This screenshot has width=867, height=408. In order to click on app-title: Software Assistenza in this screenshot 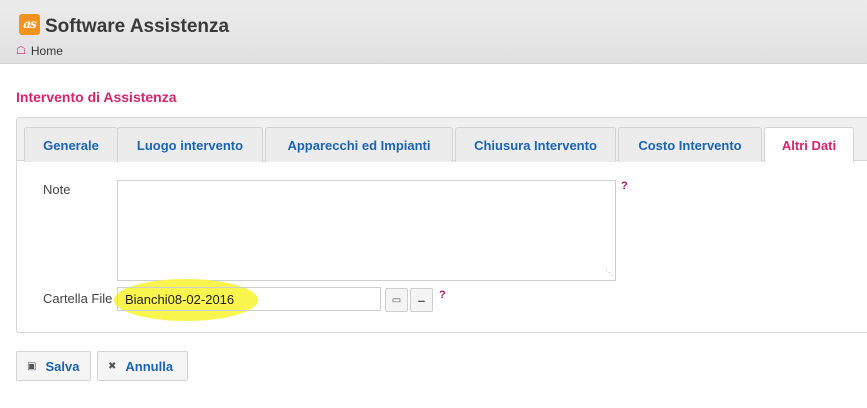, I will do `click(137, 26)`.